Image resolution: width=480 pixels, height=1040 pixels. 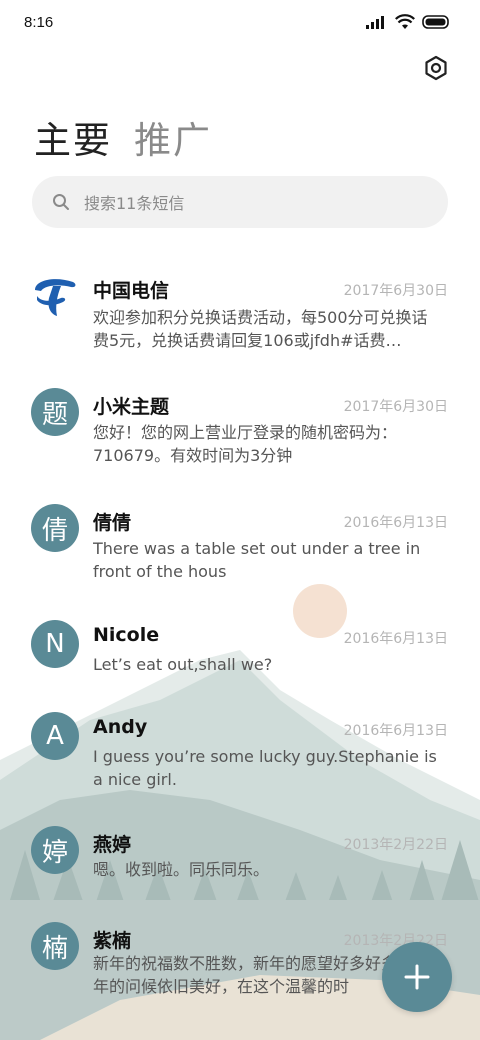 What do you see at coordinates (435, 22) in the screenshot?
I see `battery-icon` at bounding box center [435, 22].